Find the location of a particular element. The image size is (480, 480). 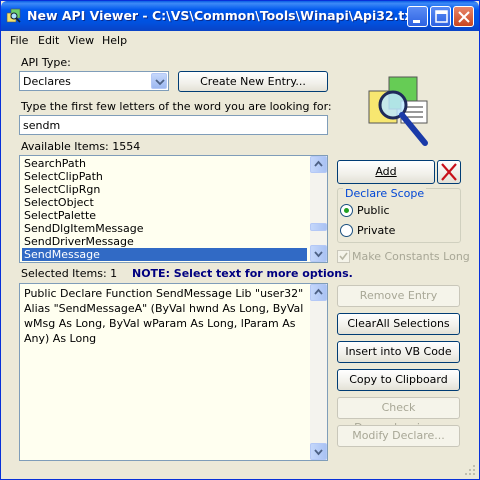

delete-x-icon is located at coordinates (449, 172).